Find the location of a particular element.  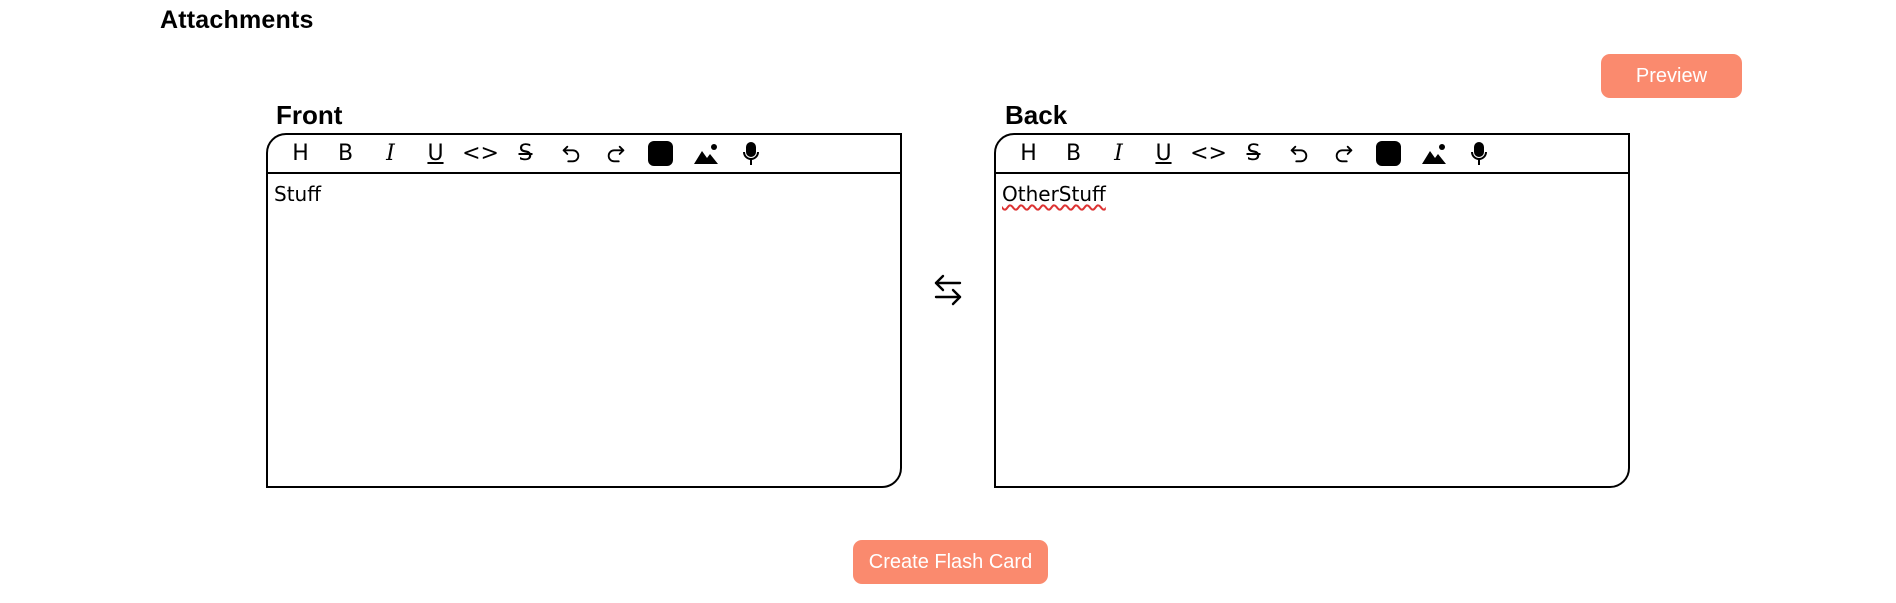

front-label: Front is located at coordinates (309, 115).